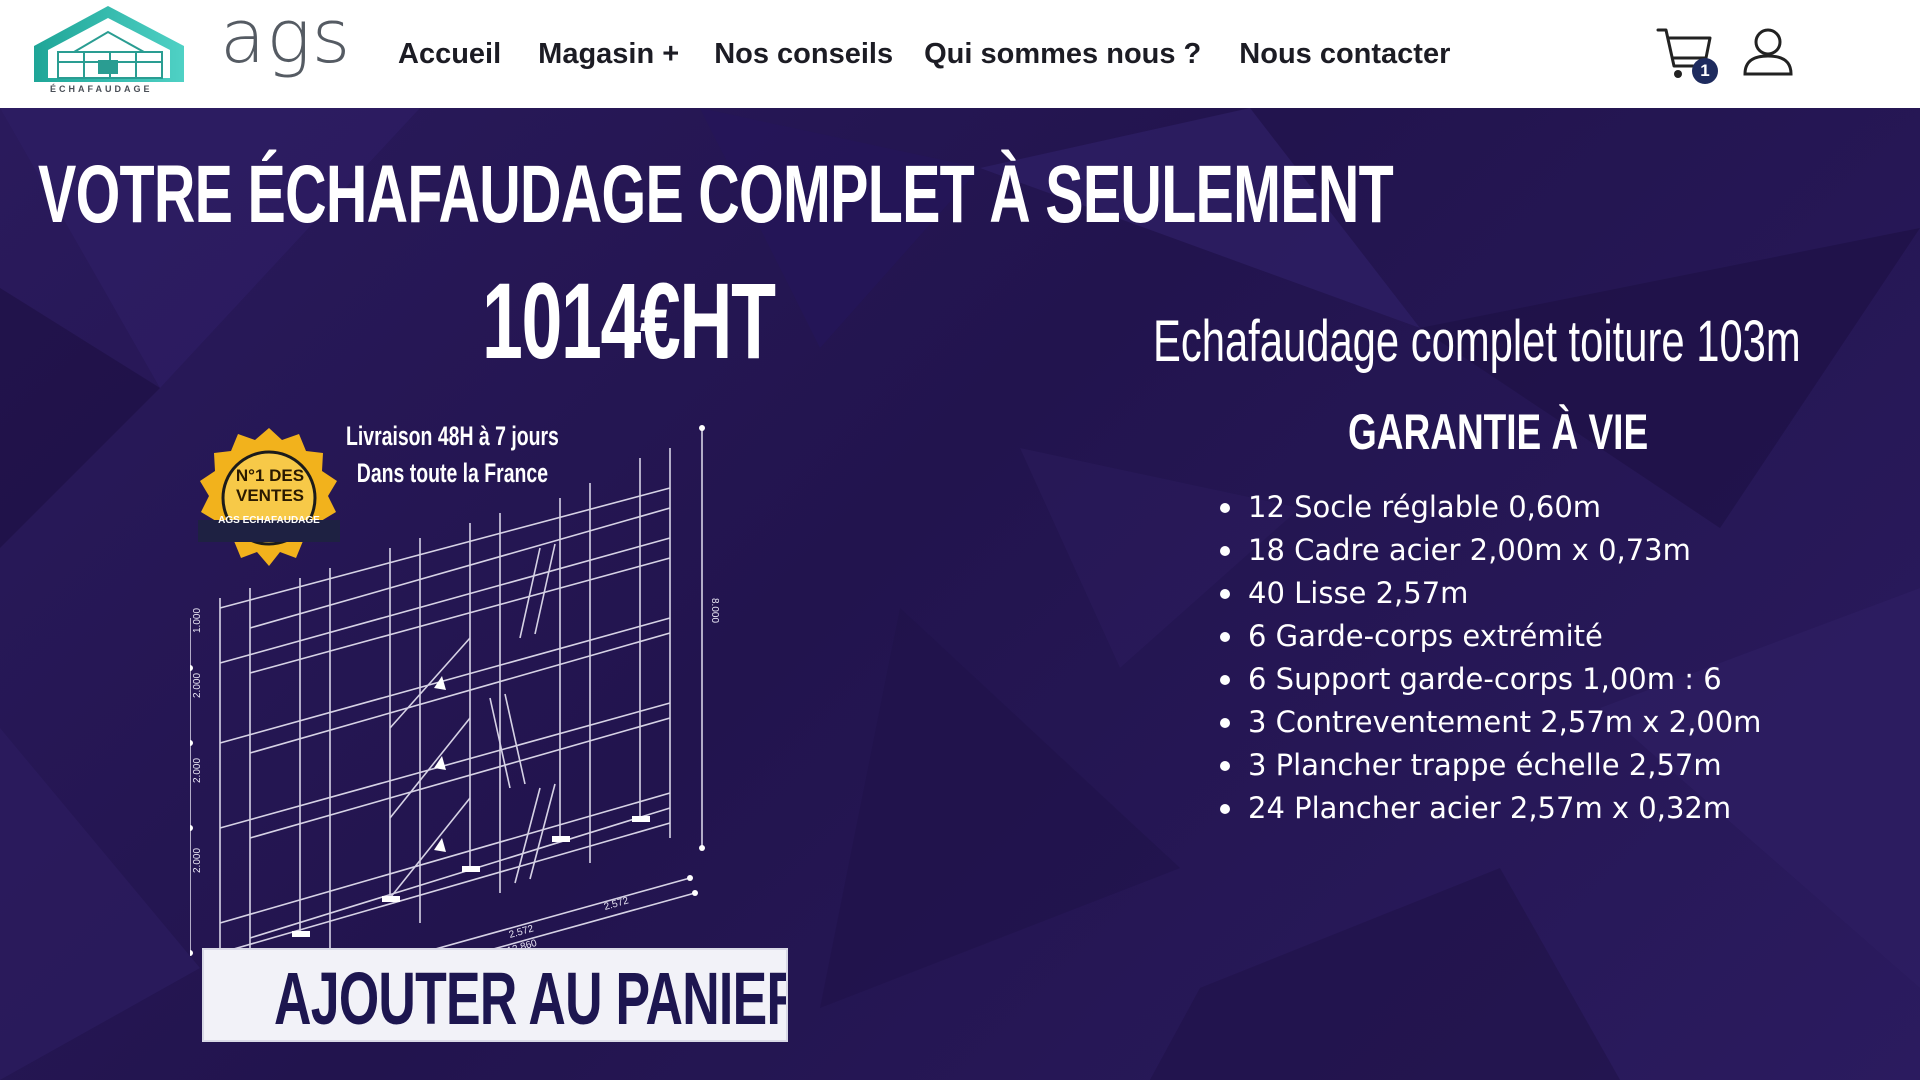 This screenshot has height=1080, width=1920. I want to click on hero-headline: VOTRE ÉCHAFAUDAGE COMPLET À SEULEMENT, so click(716, 194).